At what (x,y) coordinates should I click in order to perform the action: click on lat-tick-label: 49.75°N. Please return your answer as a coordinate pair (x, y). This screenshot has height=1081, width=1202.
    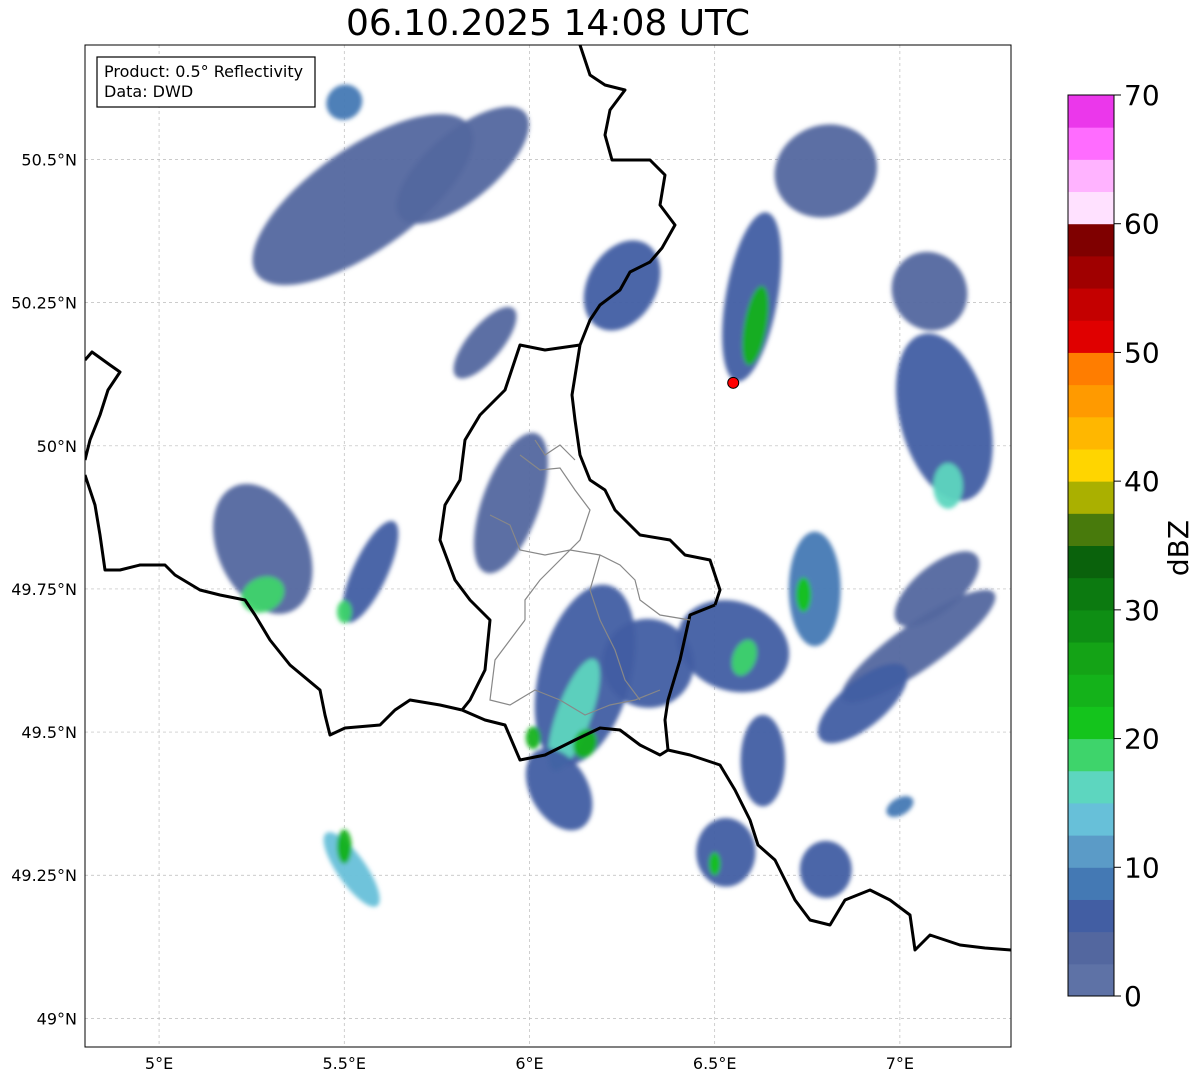
    Looking at the image, I should click on (44, 589).